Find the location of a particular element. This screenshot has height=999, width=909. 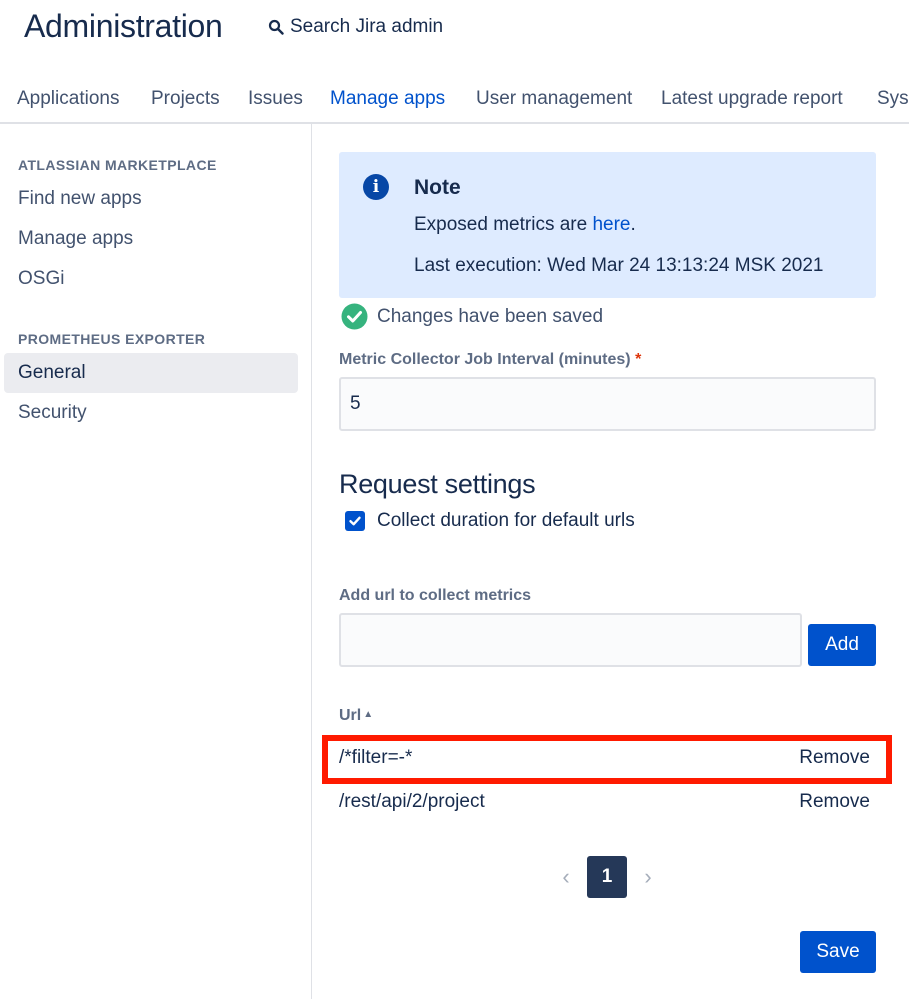

request-settings-heading: Request settings is located at coordinates (437, 484).